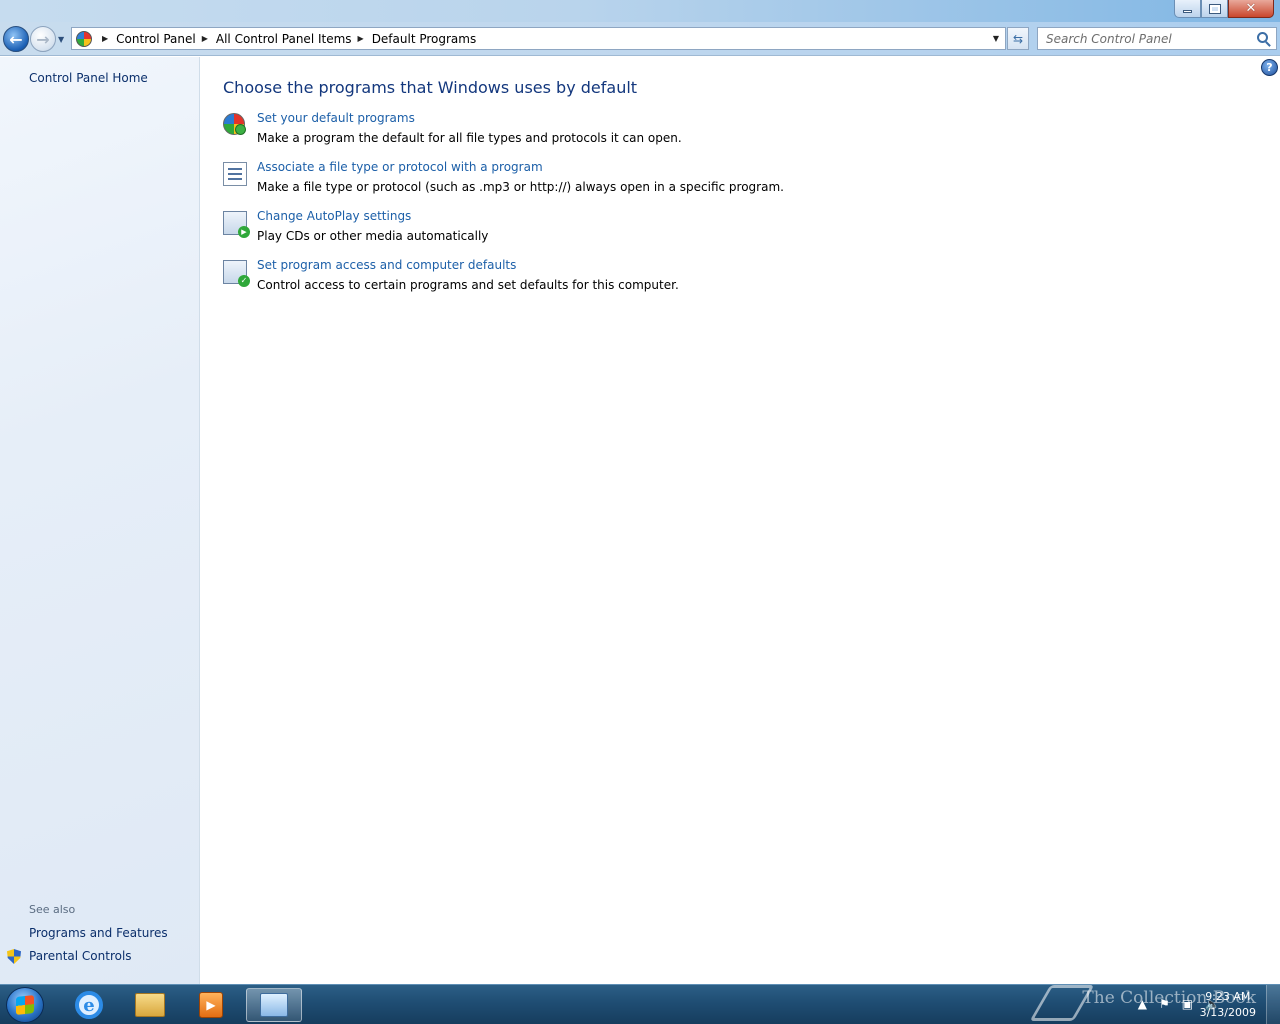  I want to click on taskbar-windows-explorer, so click(150, 1005).